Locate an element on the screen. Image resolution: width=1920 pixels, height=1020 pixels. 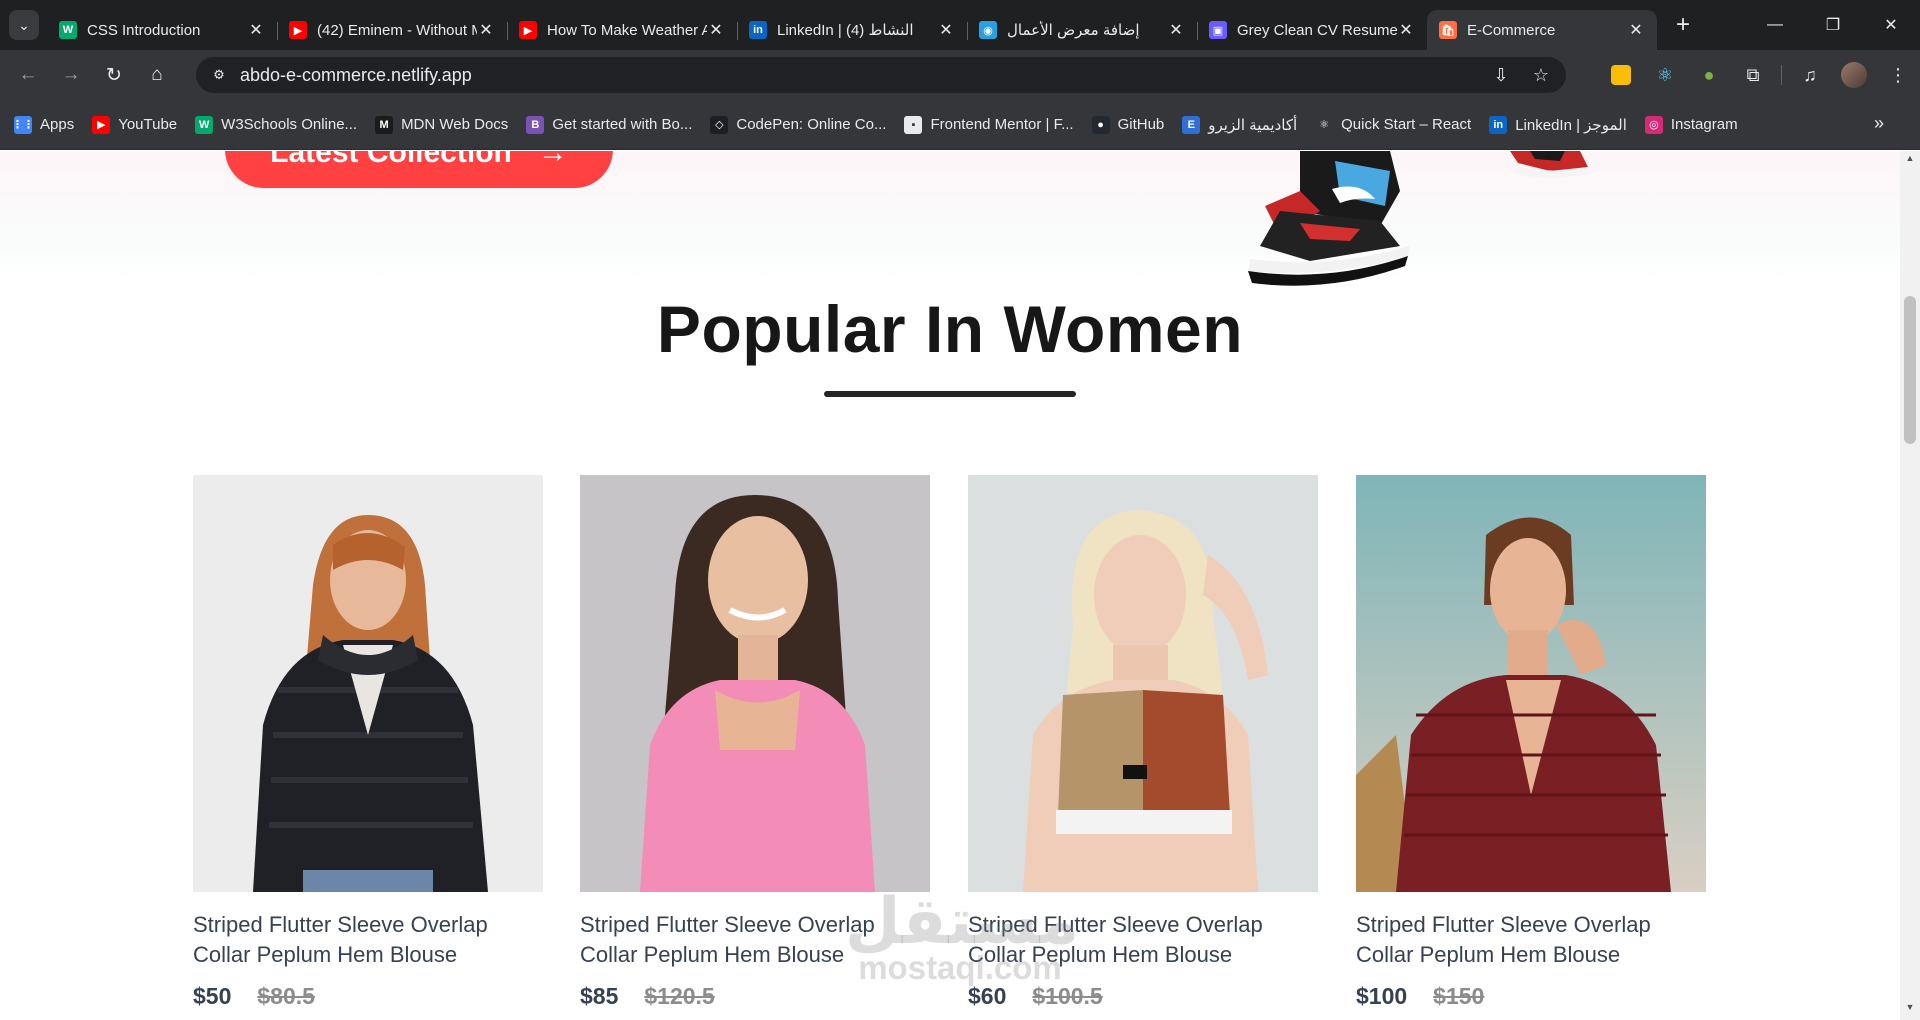
bookmark-item: ● GitHub is located at coordinates (1128, 124).